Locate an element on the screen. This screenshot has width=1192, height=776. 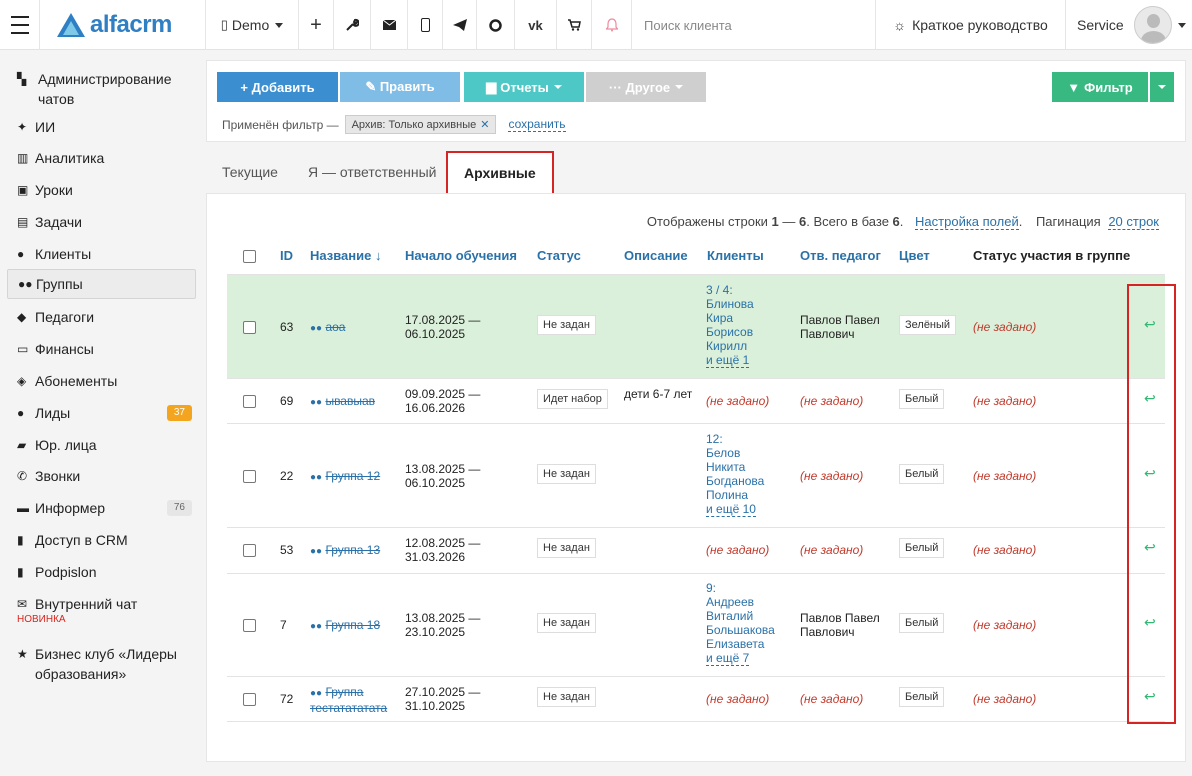
sidebar-item-internal-chat: ✉ Внутренний чат is located at coordinates (101, 604).